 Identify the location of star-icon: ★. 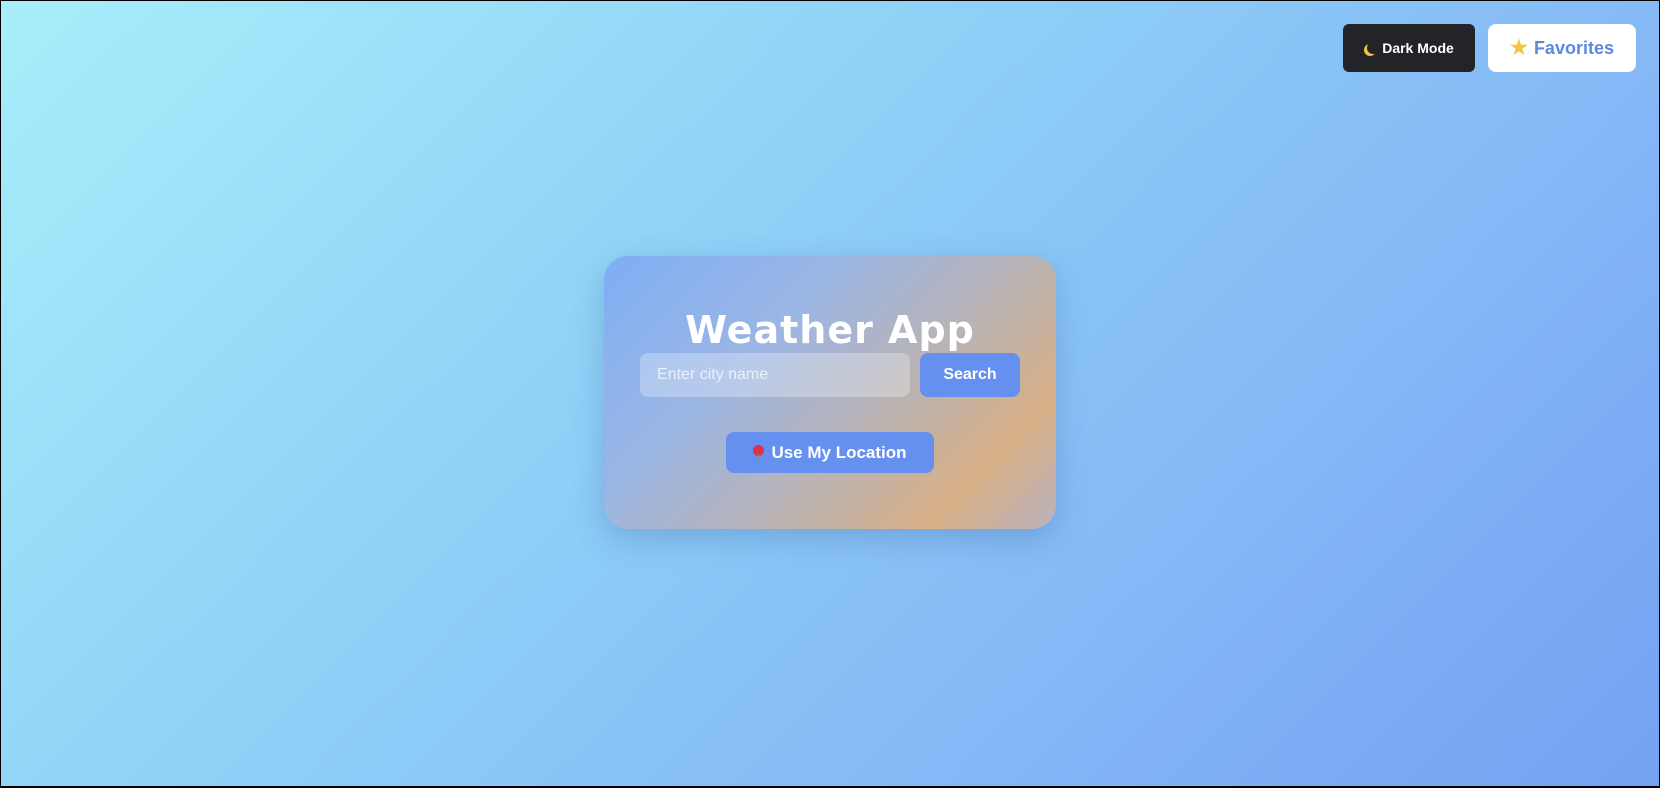
(1519, 48).